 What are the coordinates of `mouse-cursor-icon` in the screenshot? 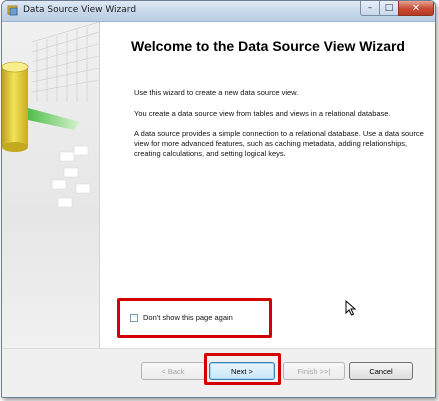 It's located at (351, 308).